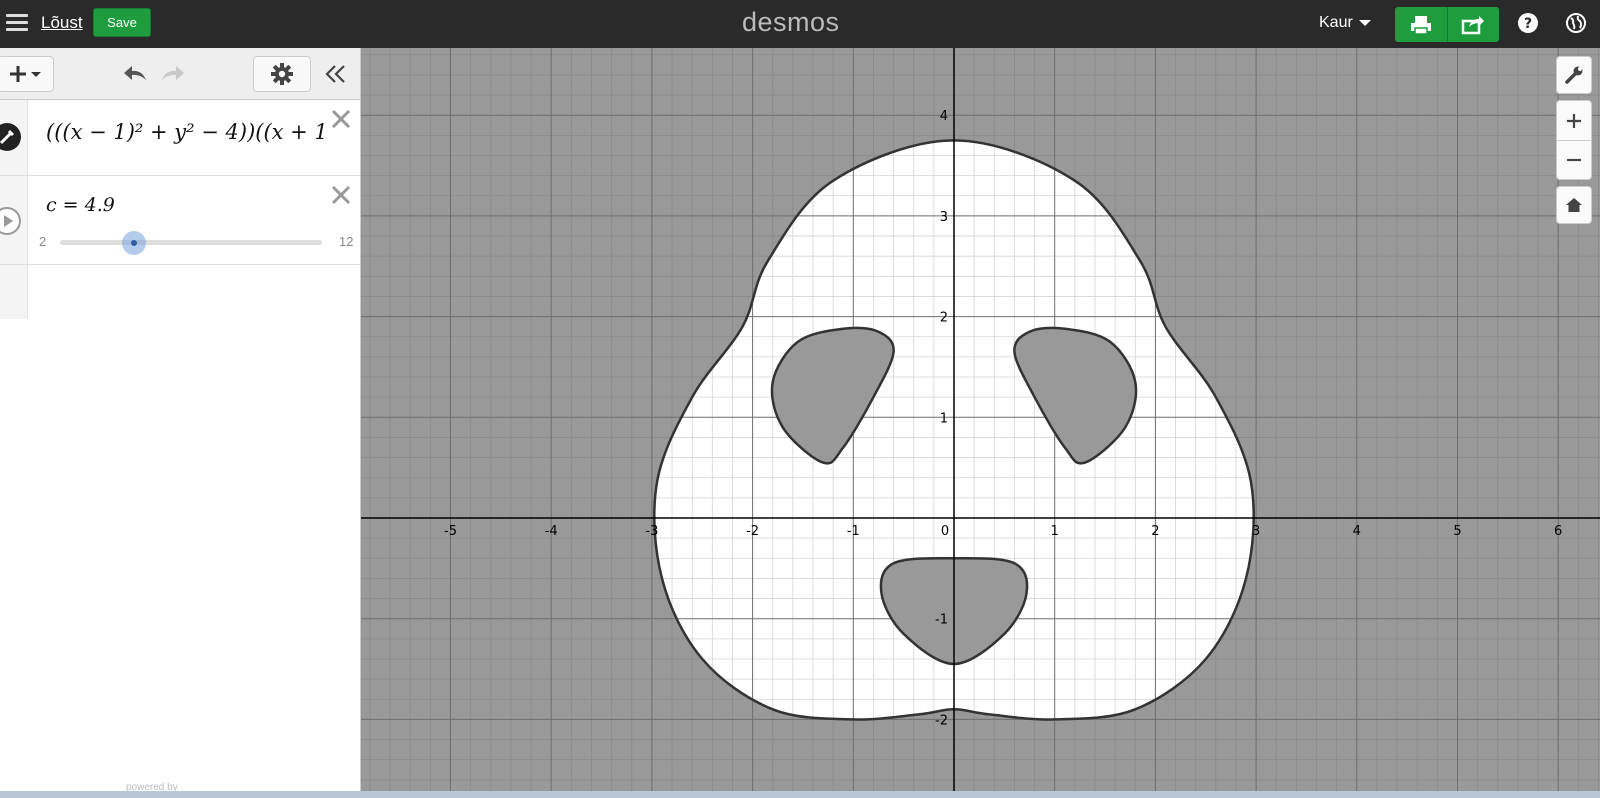 This screenshot has width=1600, height=798. What do you see at coordinates (180, 292) in the screenshot?
I see `empty-expression-item` at bounding box center [180, 292].